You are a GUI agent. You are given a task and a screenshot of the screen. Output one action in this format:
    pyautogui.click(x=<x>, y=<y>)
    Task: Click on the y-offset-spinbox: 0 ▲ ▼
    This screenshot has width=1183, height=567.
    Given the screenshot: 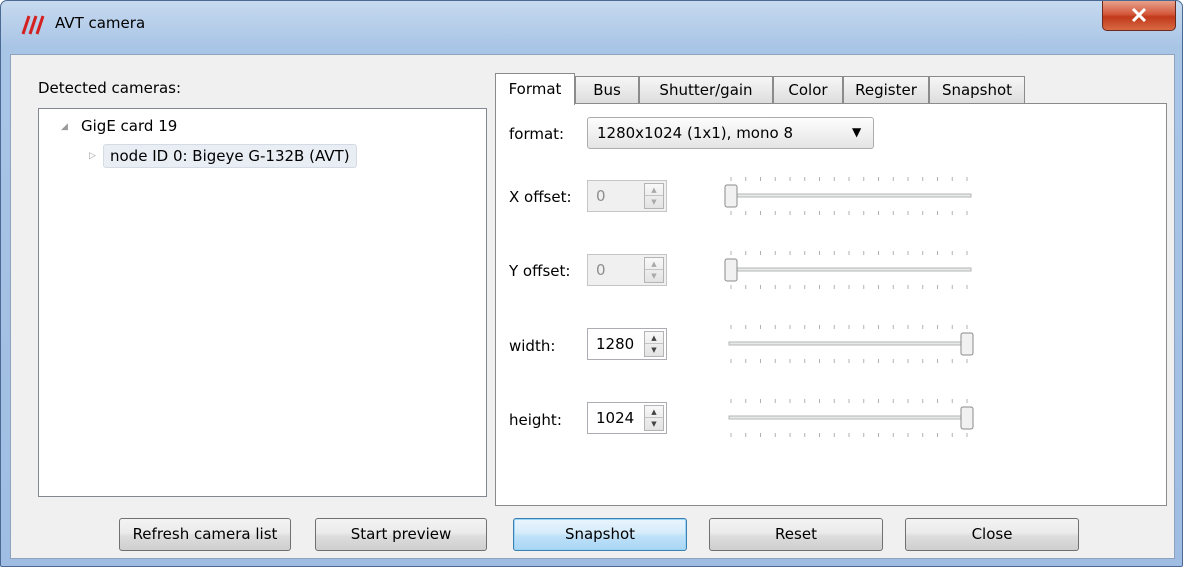 What is the action you would take?
    pyautogui.click(x=627, y=270)
    